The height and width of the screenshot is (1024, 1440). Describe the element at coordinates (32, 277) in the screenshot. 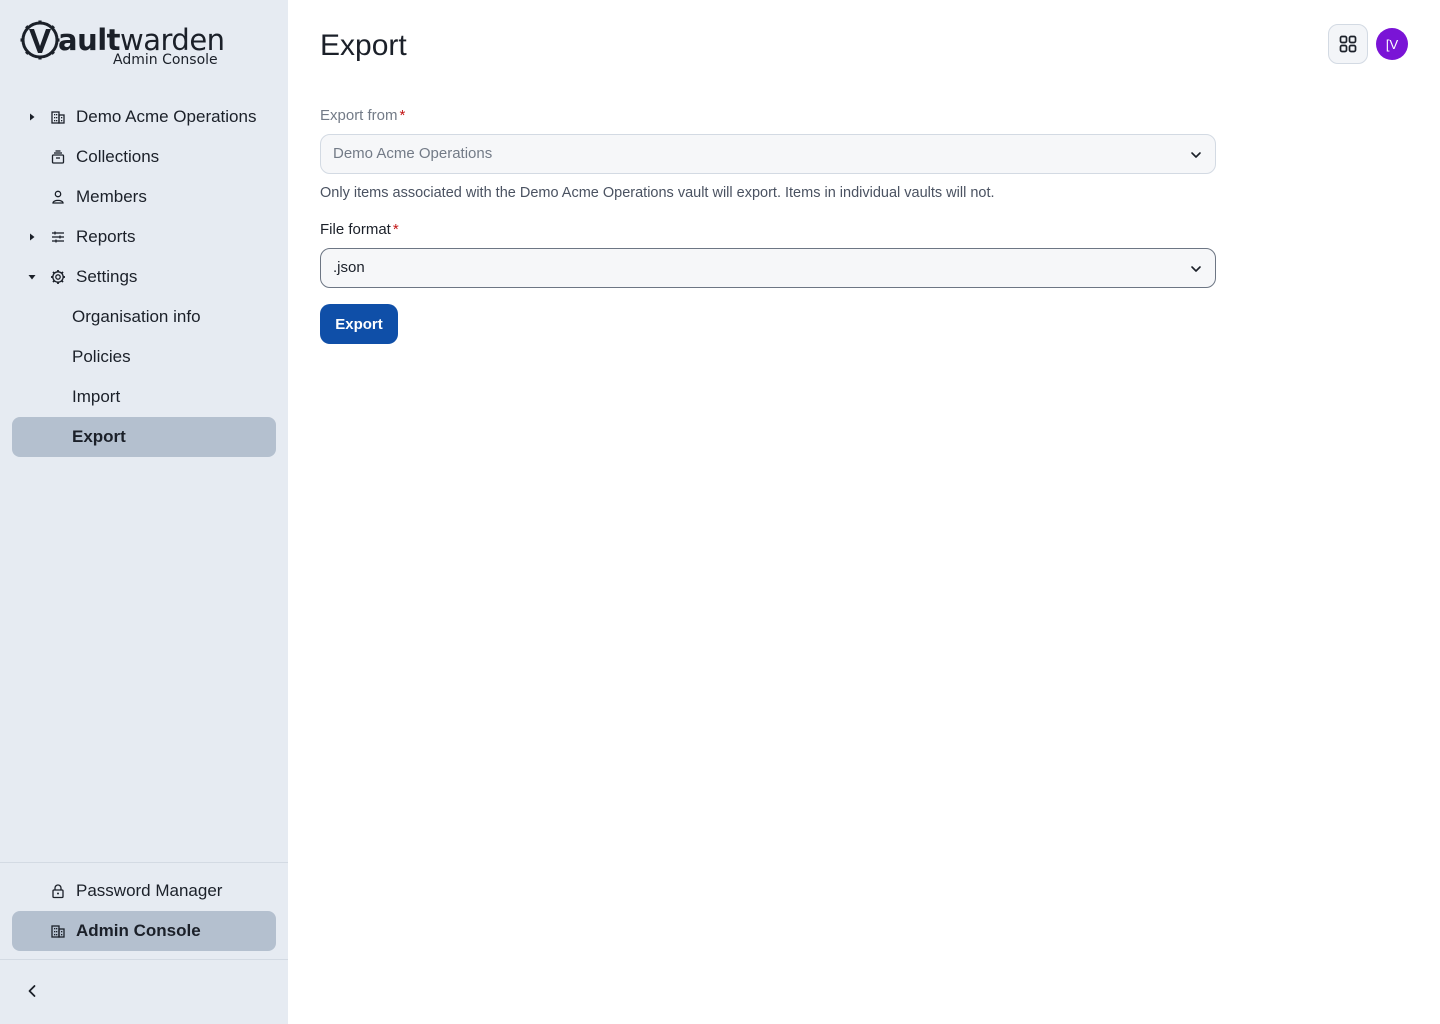

I see `caret-down-icon` at that location.